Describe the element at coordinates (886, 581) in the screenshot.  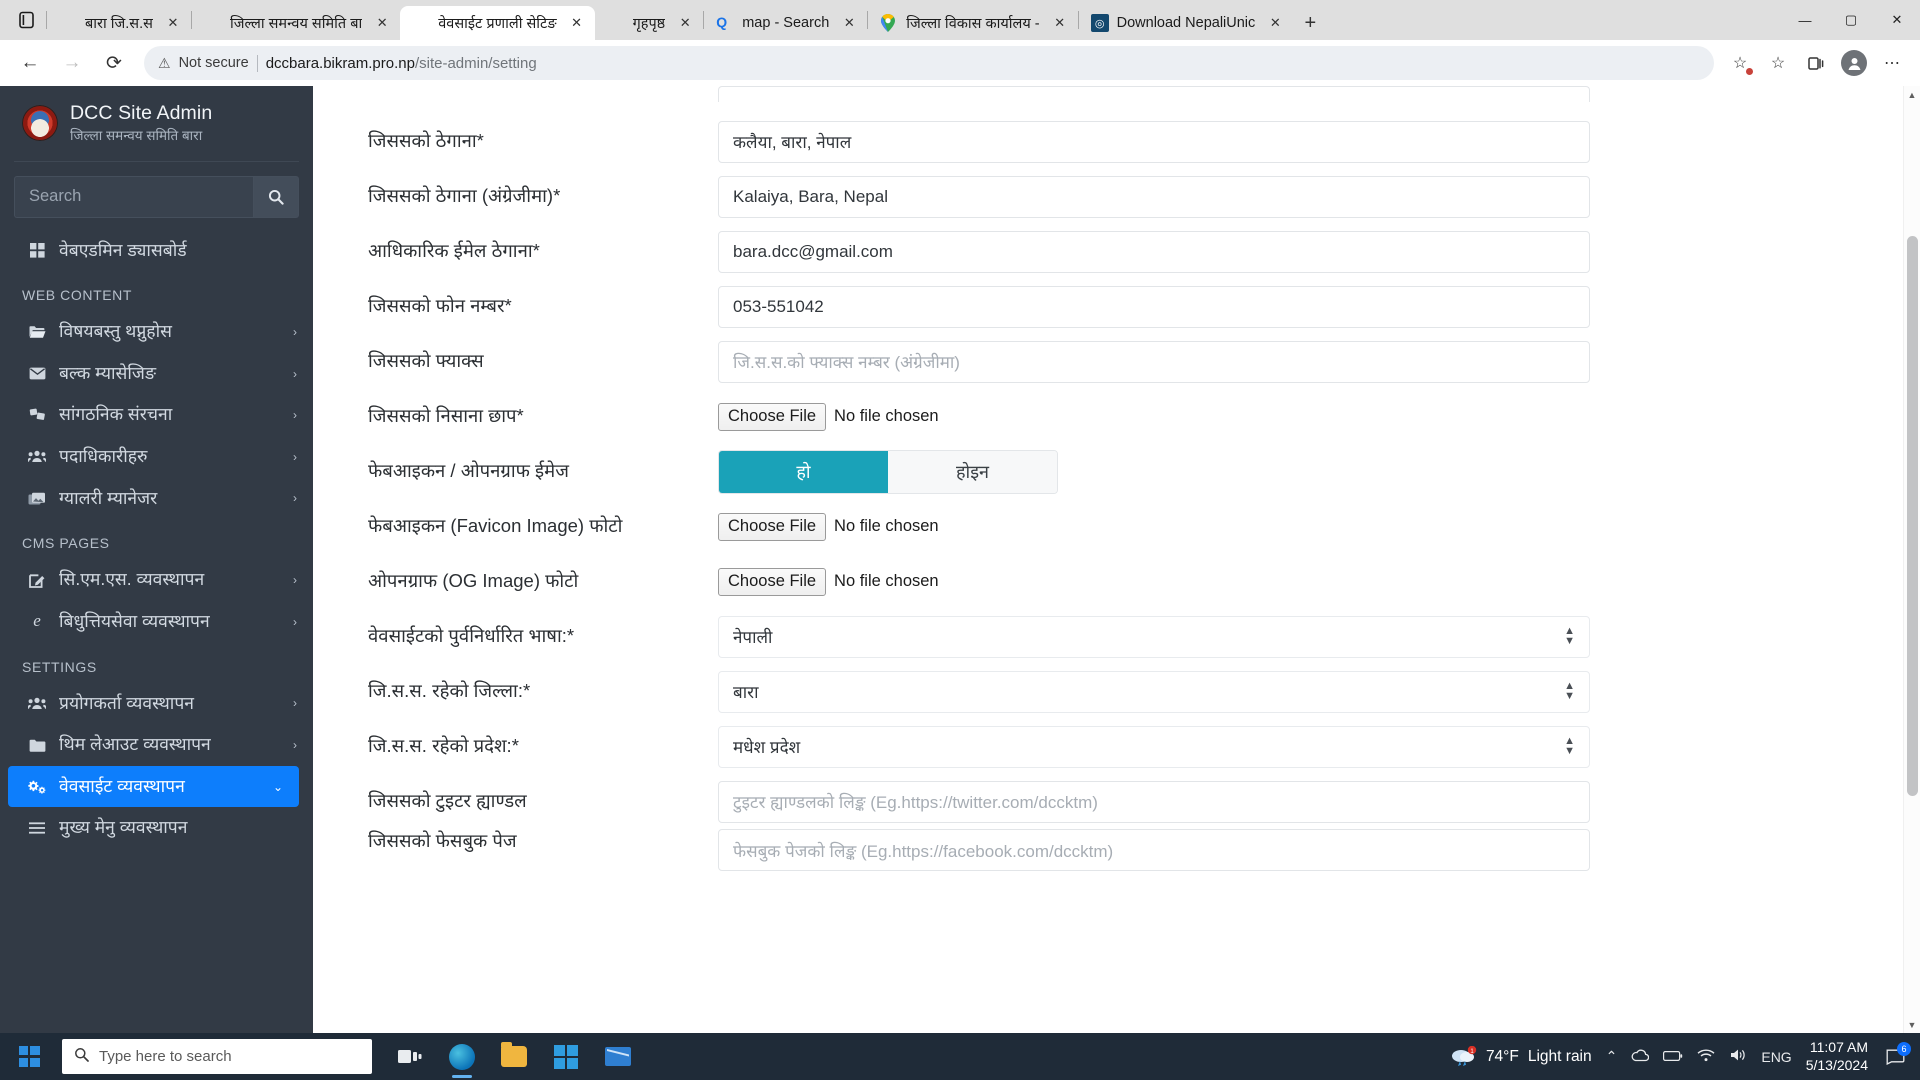
I see `file-status-og: No file chosen` at that location.